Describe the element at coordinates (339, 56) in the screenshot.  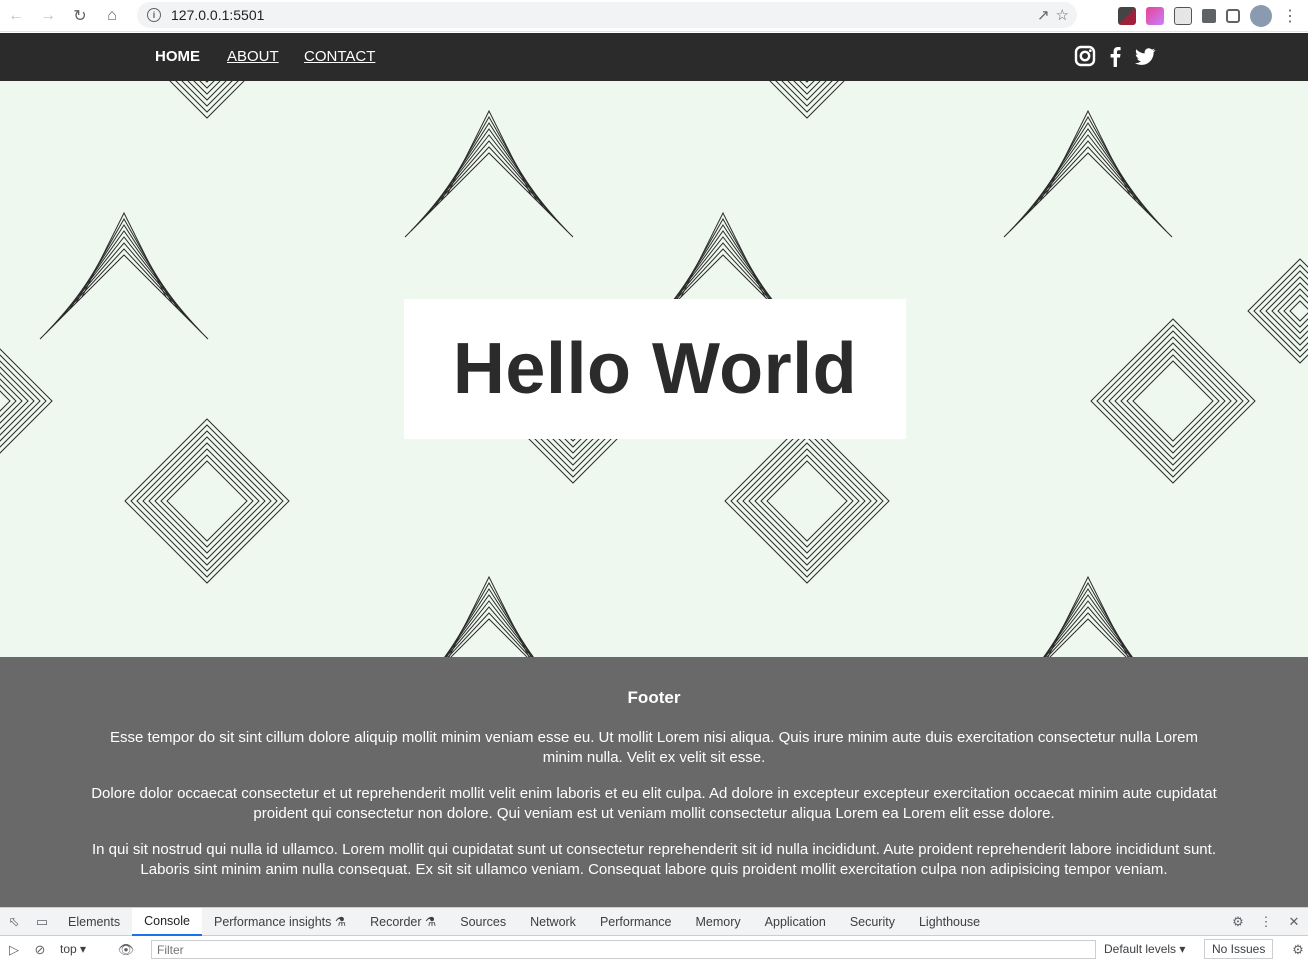
I see `nav-link-contact: CONTACT` at that location.